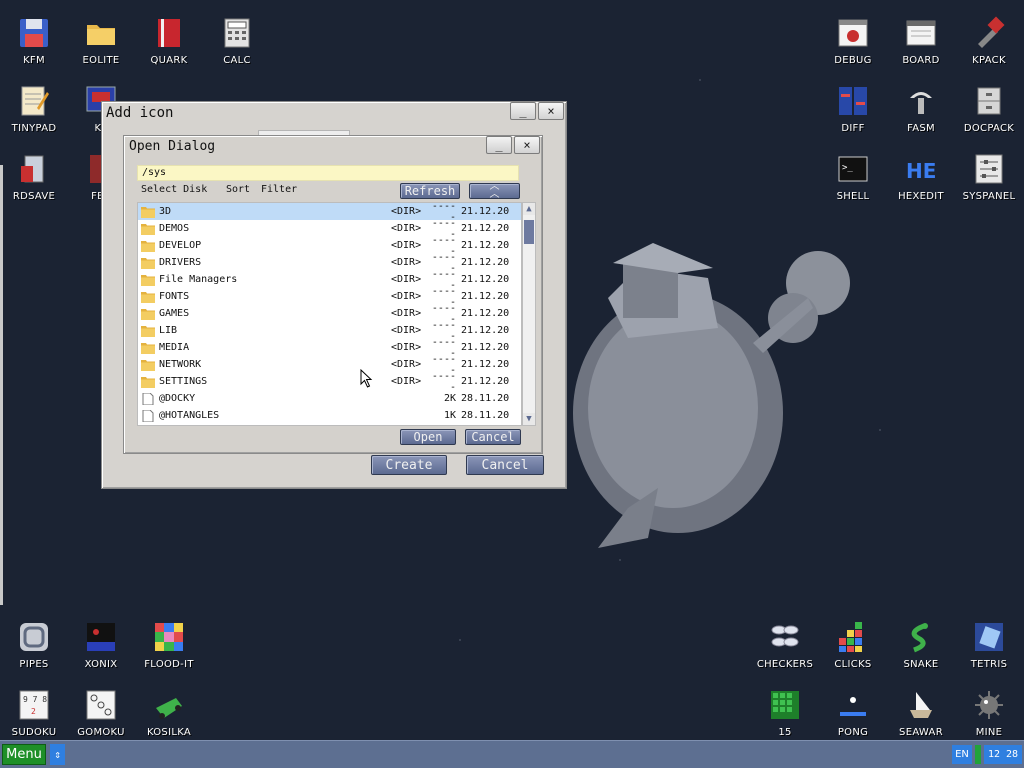 Image resolution: width=1024 pixels, height=768 pixels. Describe the element at coordinates (505, 465) in the screenshot. I see `add-icon-cancel-button: Cancel` at that location.